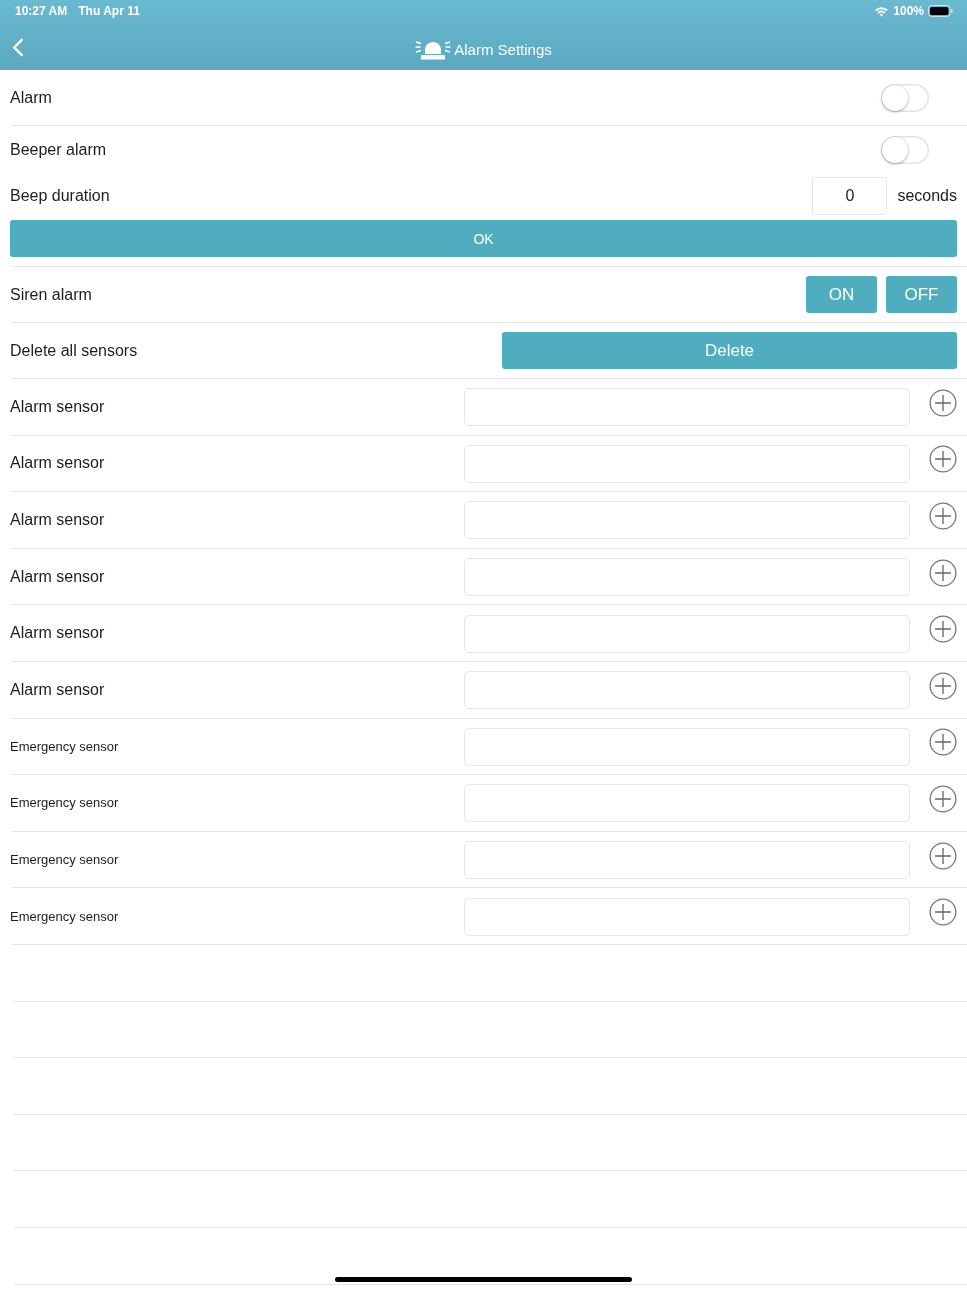 The width and height of the screenshot is (967, 1290). What do you see at coordinates (31, 97) in the screenshot?
I see `setting-label: Alarm` at bounding box center [31, 97].